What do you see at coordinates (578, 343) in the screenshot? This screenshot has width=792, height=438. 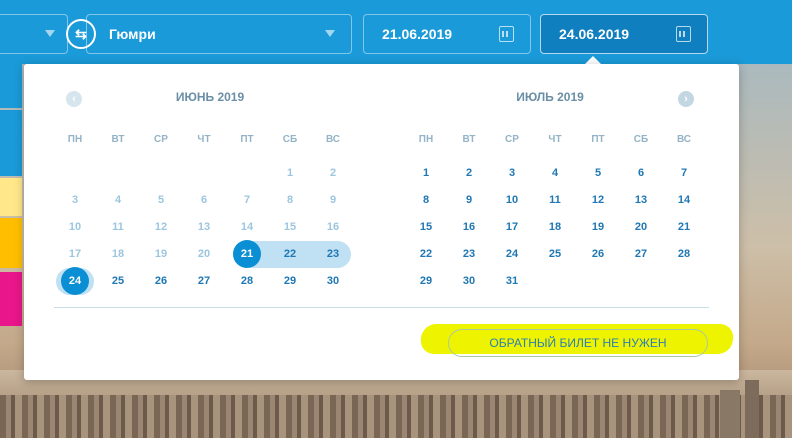 I see `no-return-ticket-button: ОБРАТНЫЙ БИЛЕТ НЕ НУЖЕН` at bounding box center [578, 343].